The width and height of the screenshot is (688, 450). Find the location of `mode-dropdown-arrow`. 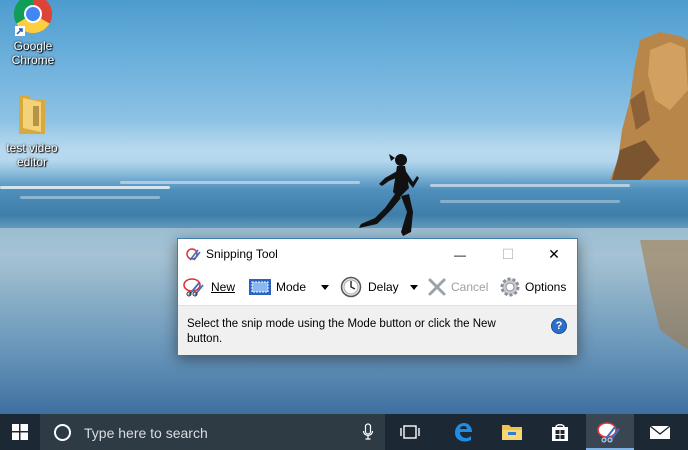

mode-dropdown-arrow is located at coordinates (325, 287).